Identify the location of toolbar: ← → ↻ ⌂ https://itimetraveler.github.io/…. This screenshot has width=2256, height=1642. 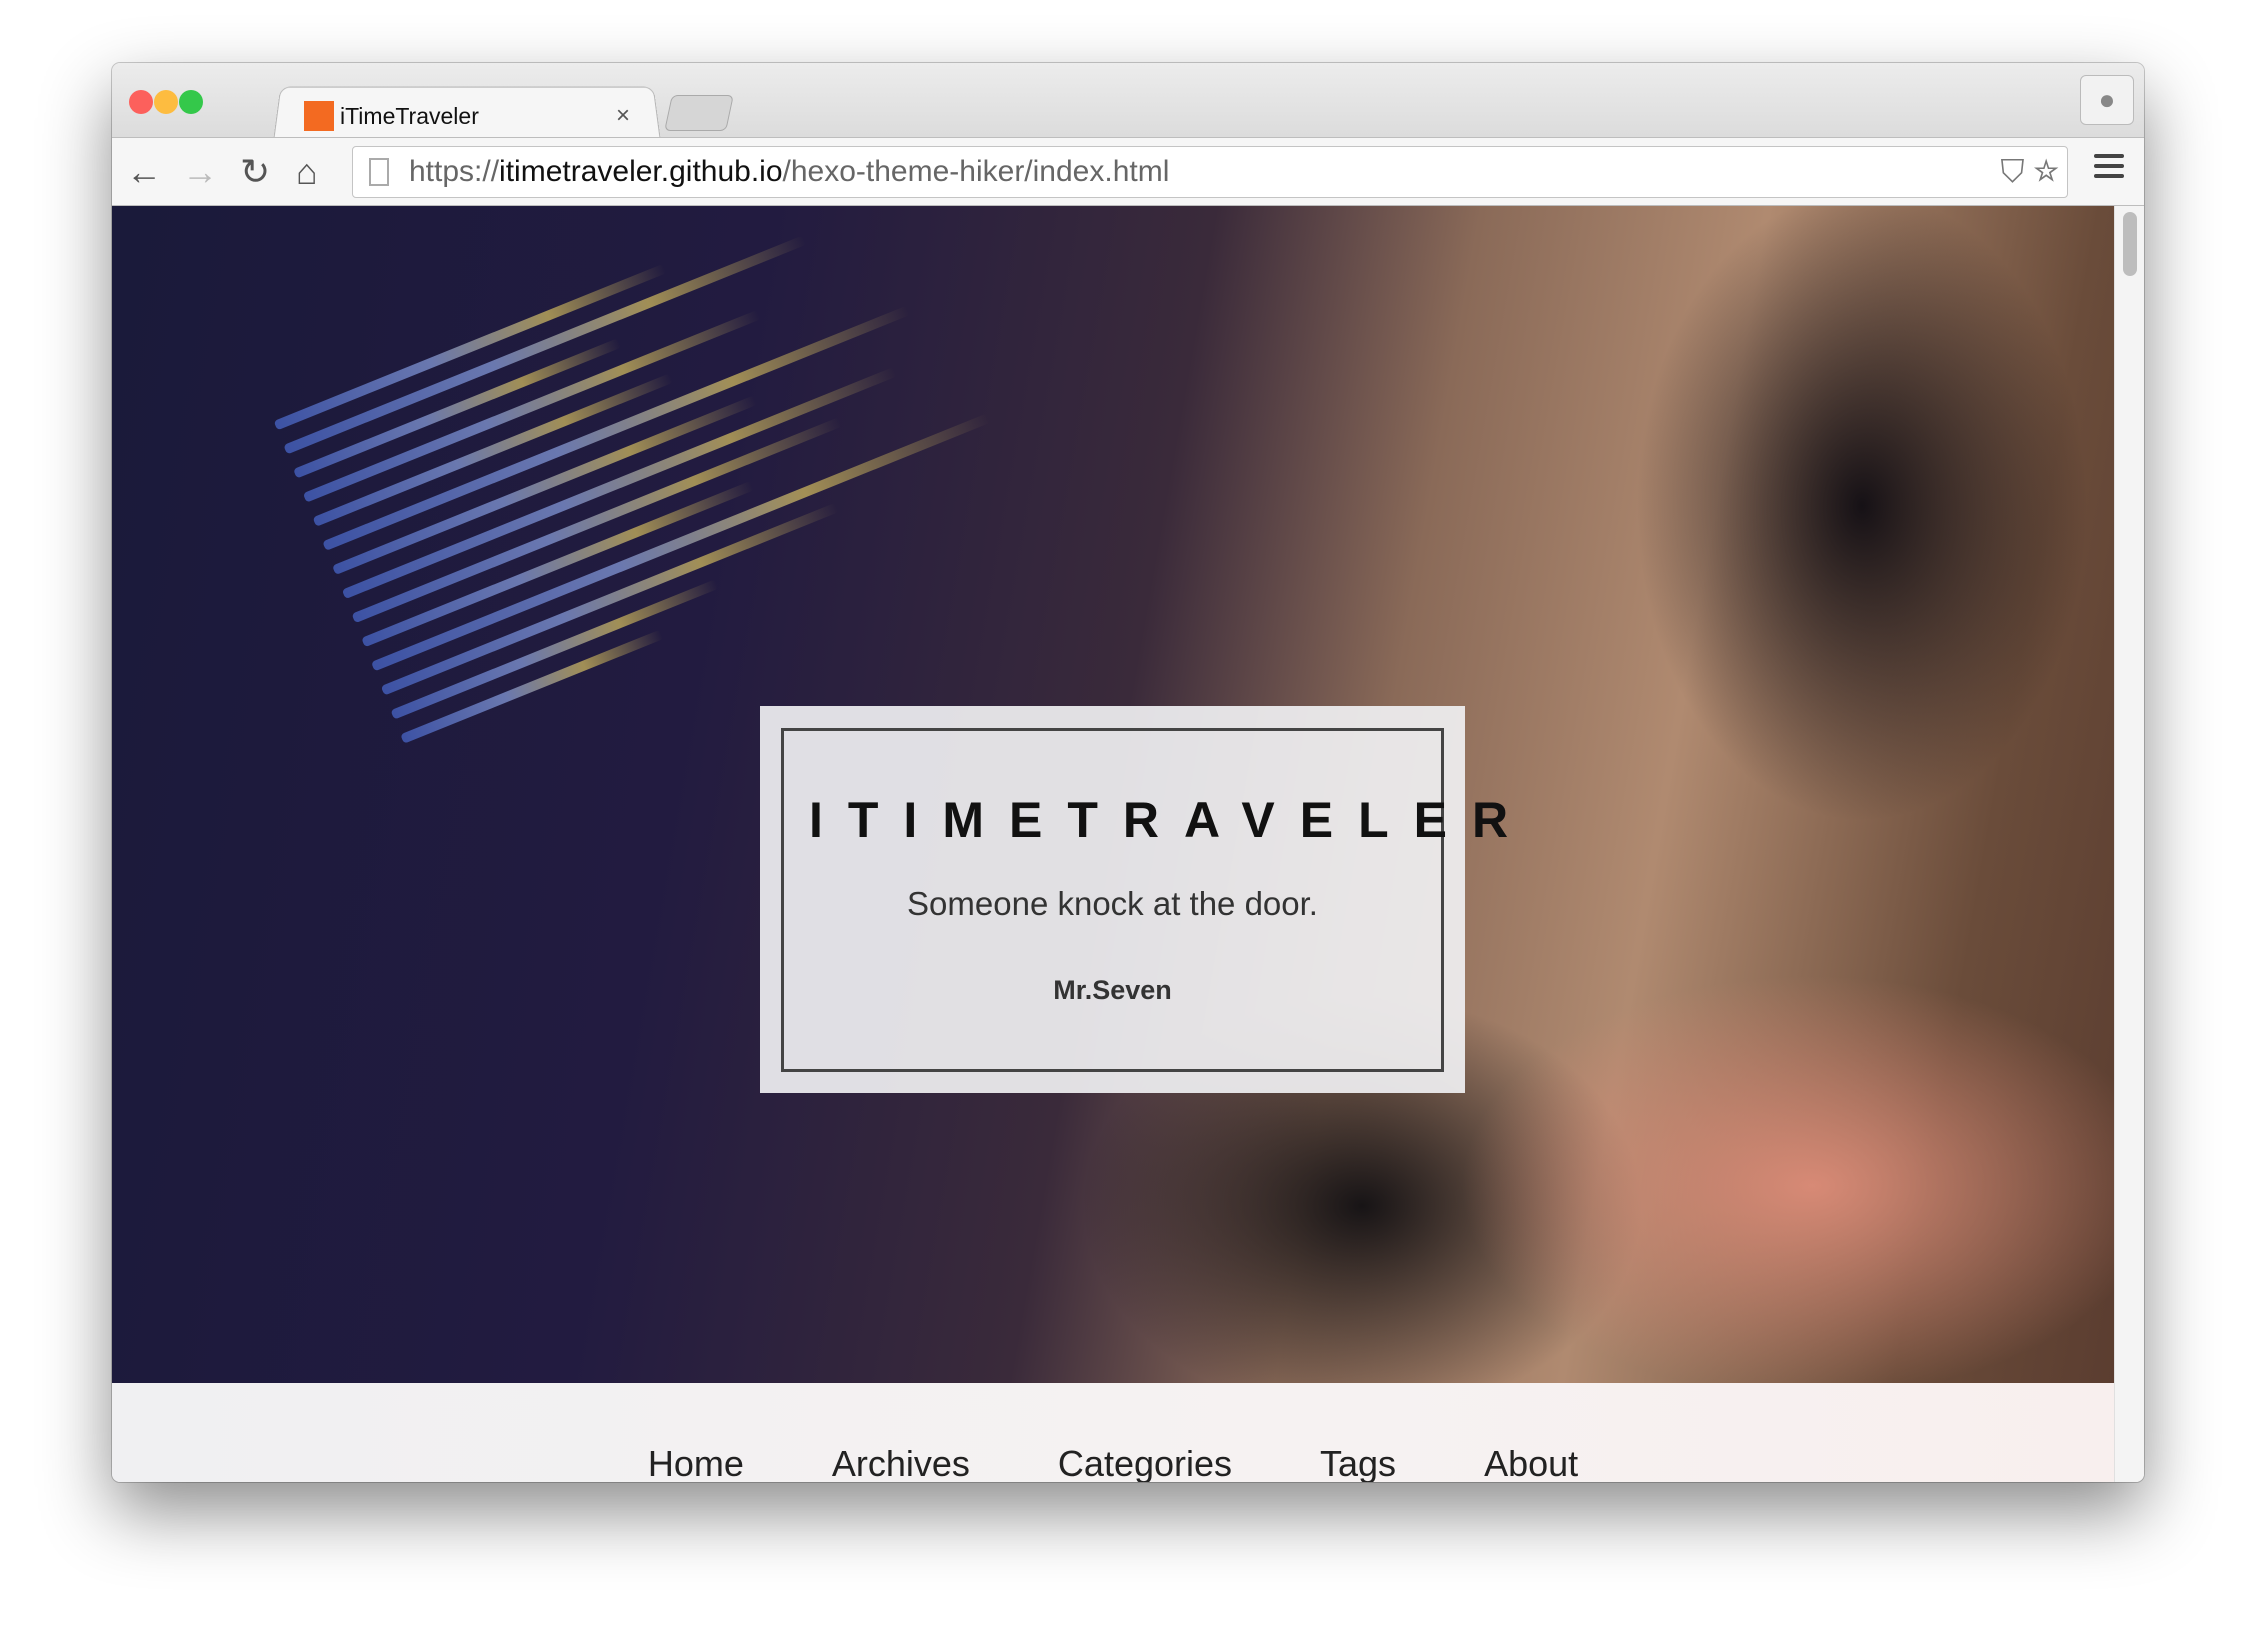
(1128, 171).